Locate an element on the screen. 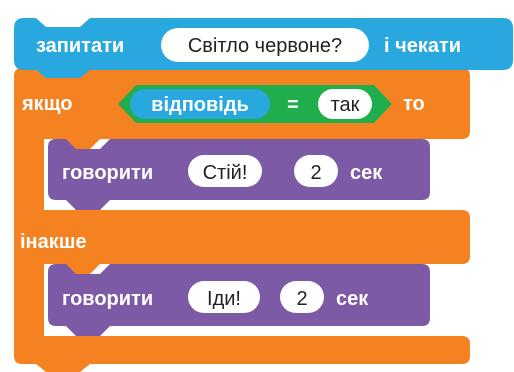 This screenshot has height=372, width=514. ask-question-text: Світло червоне? is located at coordinates (265, 46).